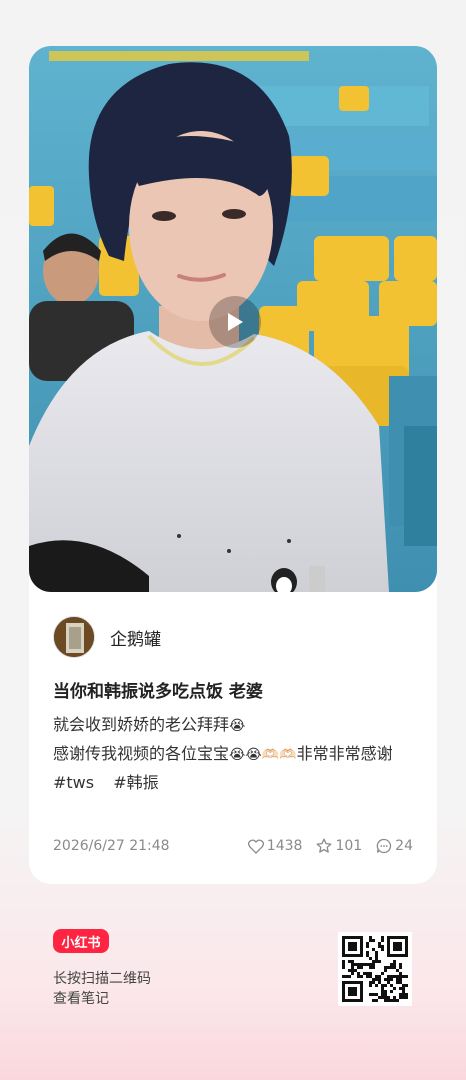 This screenshot has width=466, height=1080. What do you see at coordinates (349, 846) in the screenshot?
I see `collect-count: 101` at bounding box center [349, 846].